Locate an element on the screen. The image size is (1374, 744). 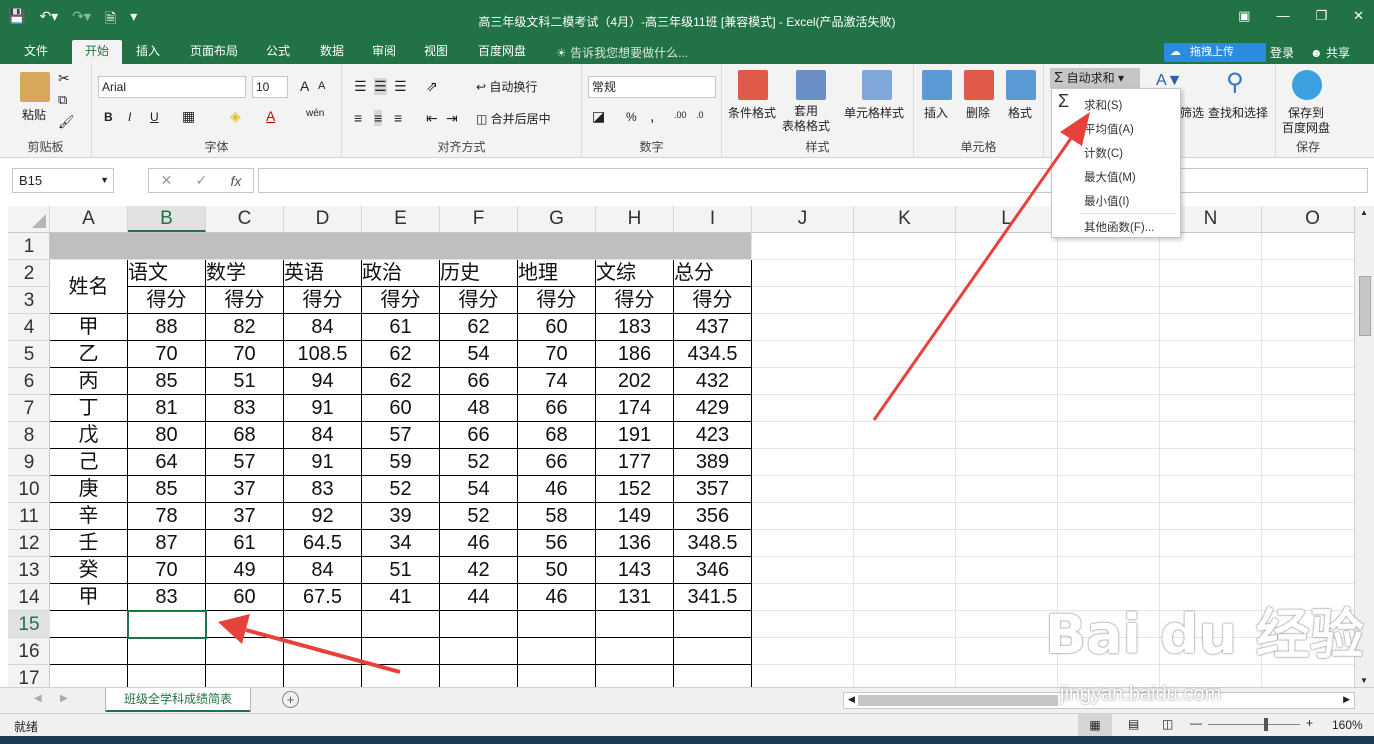
cell-k7 is located at coordinates (905, 408).